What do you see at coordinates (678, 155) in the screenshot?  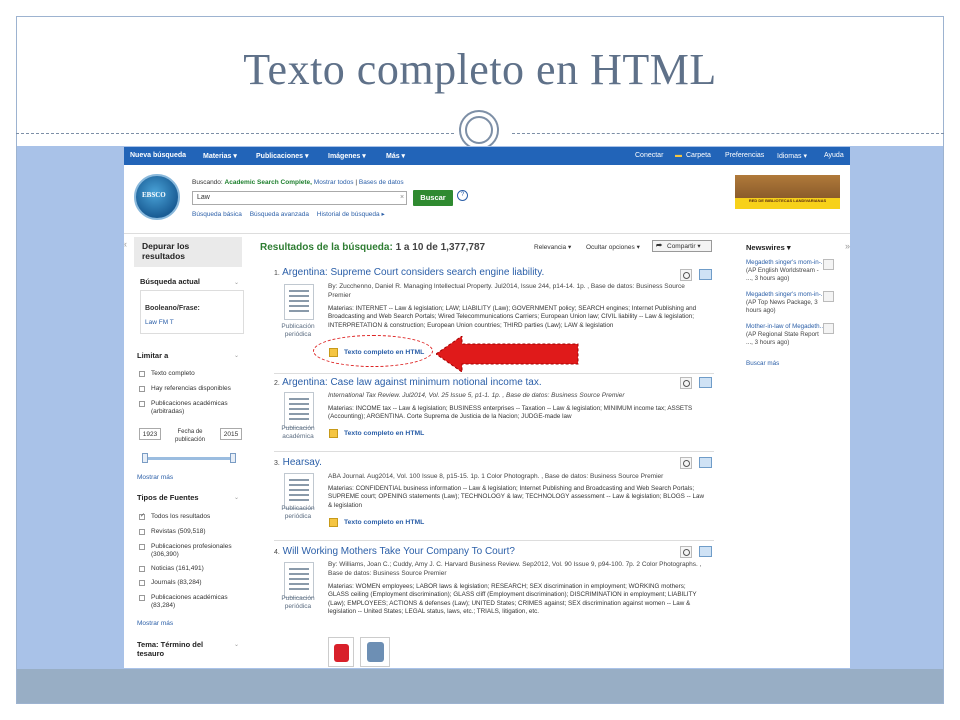 I see `folder-icon: ▬` at bounding box center [678, 155].